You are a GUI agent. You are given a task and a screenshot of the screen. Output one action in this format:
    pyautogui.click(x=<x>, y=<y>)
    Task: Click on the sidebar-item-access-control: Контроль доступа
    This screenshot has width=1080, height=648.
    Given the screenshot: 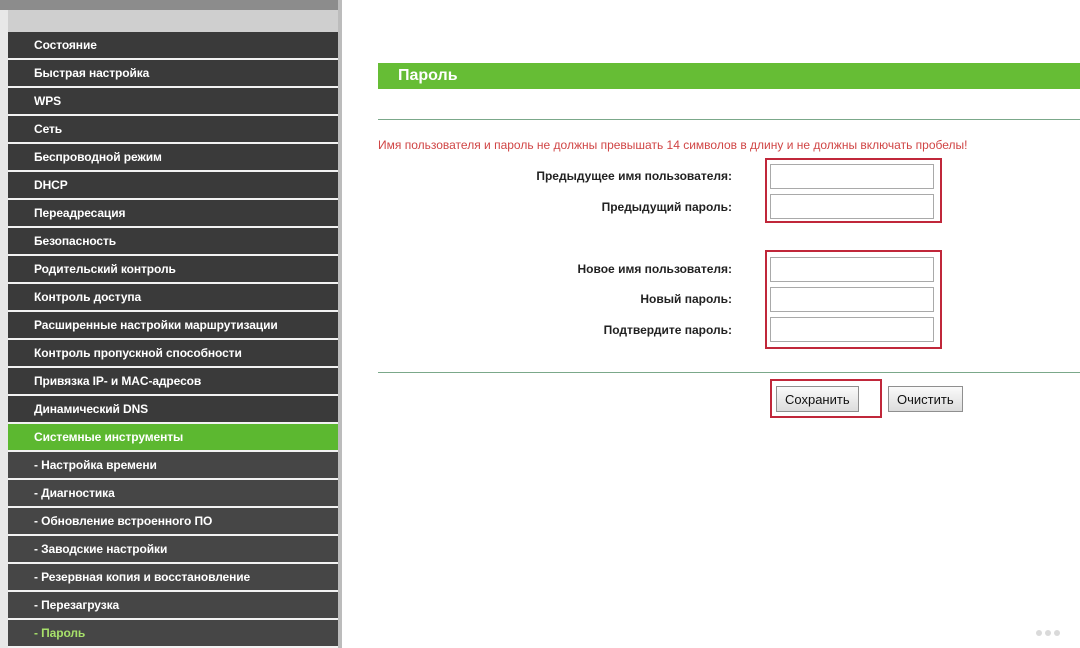 What is the action you would take?
    pyautogui.click(x=173, y=298)
    